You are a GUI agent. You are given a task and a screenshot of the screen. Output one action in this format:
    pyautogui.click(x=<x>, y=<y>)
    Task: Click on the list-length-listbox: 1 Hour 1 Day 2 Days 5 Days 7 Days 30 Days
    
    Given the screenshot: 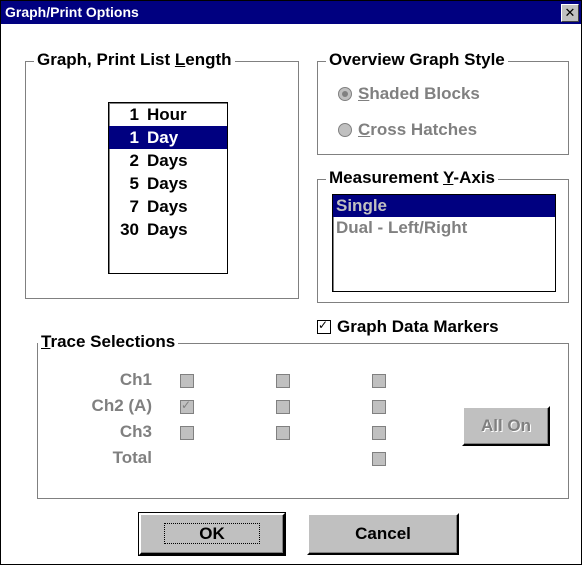 What is the action you would take?
    pyautogui.click(x=168, y=188)
    